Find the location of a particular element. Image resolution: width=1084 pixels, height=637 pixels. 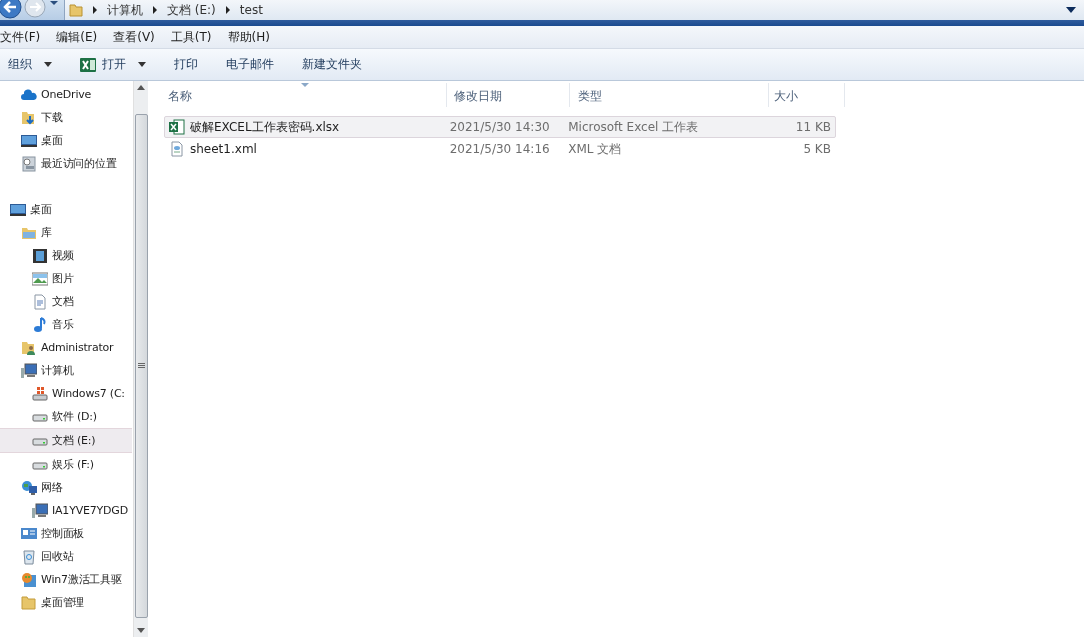

grip-icon is located at coordinates (141, 366).